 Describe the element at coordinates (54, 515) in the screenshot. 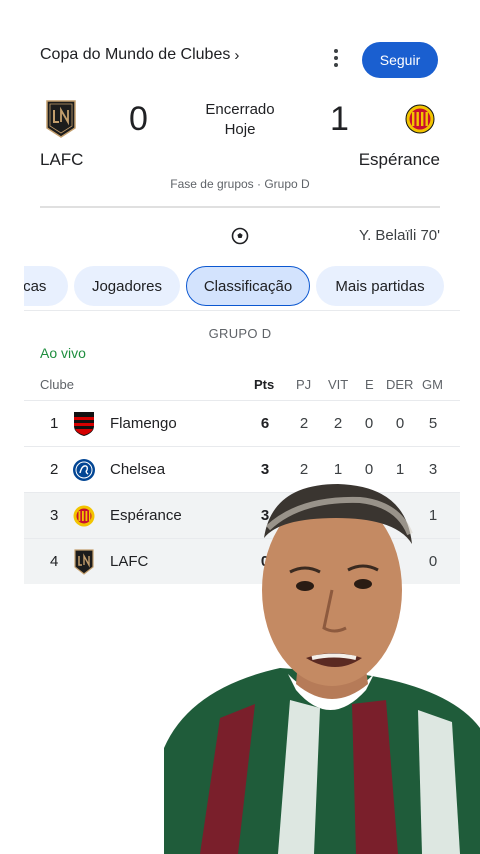

I see `row-position: 3` at that location.